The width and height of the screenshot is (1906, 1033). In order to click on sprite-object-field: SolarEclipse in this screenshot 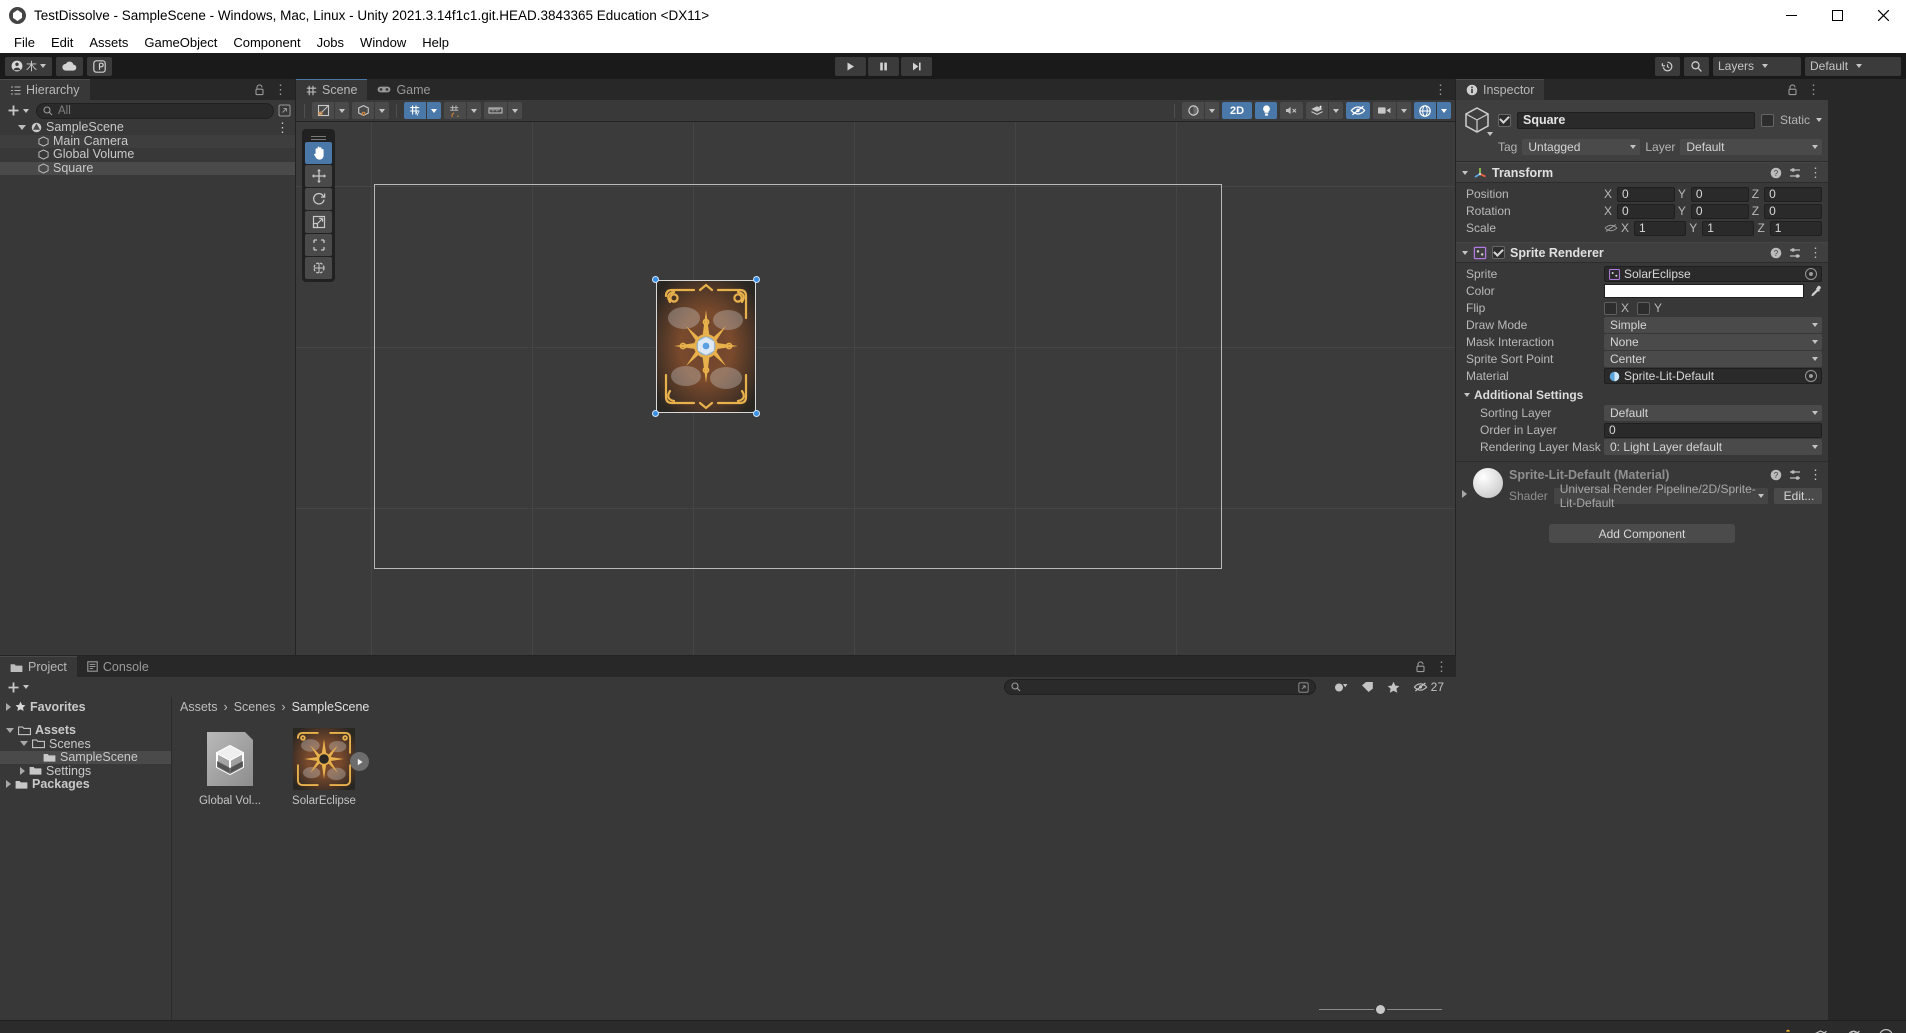, I will do `click(1713, 274)`.